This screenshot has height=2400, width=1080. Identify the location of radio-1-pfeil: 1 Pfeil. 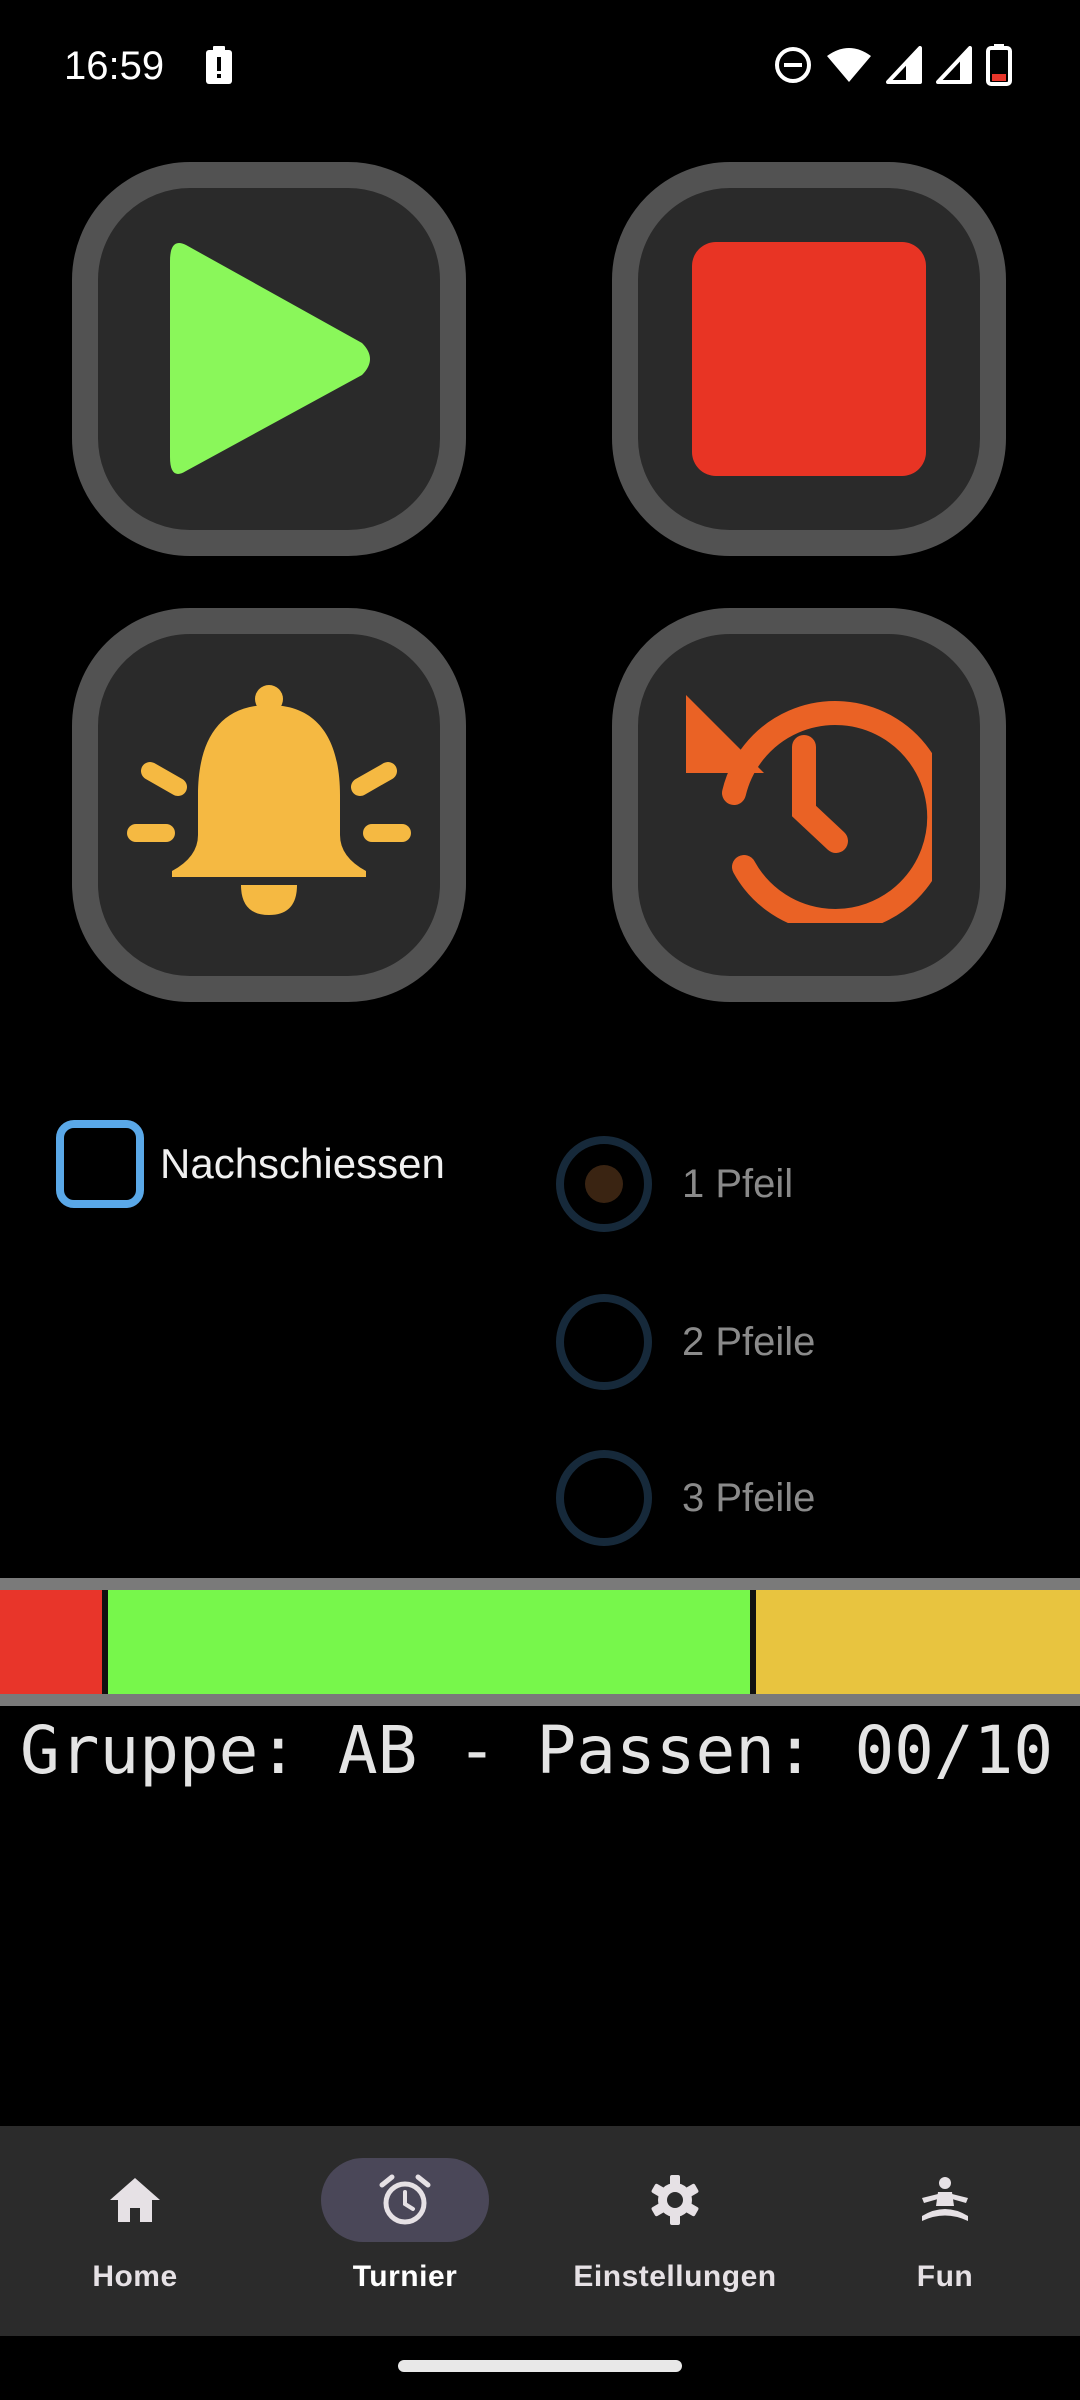
(674, 1184).